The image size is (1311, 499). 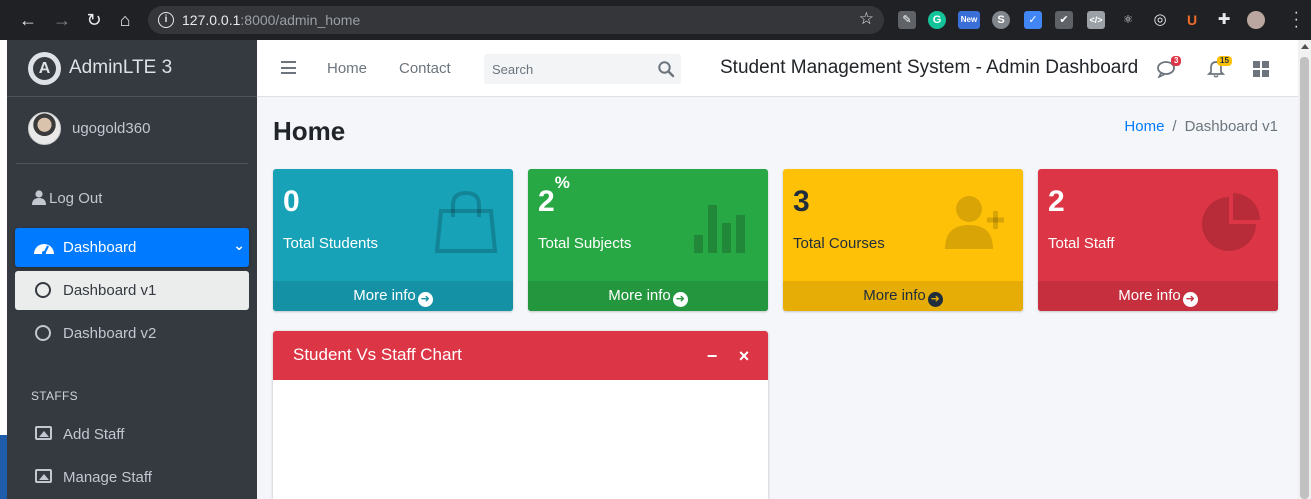 What do you see at coordinates (62, 20) in the screenshot?
I see `forward-arrow-icon: →` at bounding box center [62, 20].